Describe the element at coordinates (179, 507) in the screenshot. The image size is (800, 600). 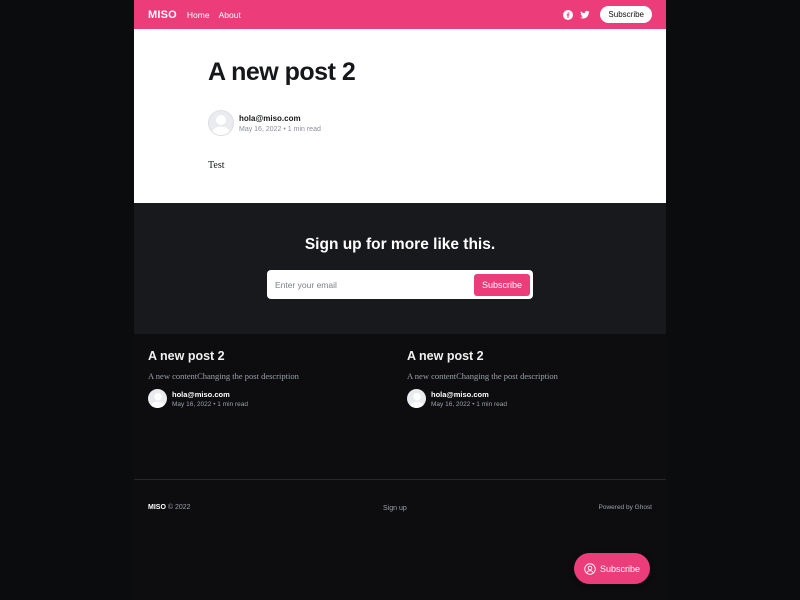
I see `copyright-year: © 2022` at that location.